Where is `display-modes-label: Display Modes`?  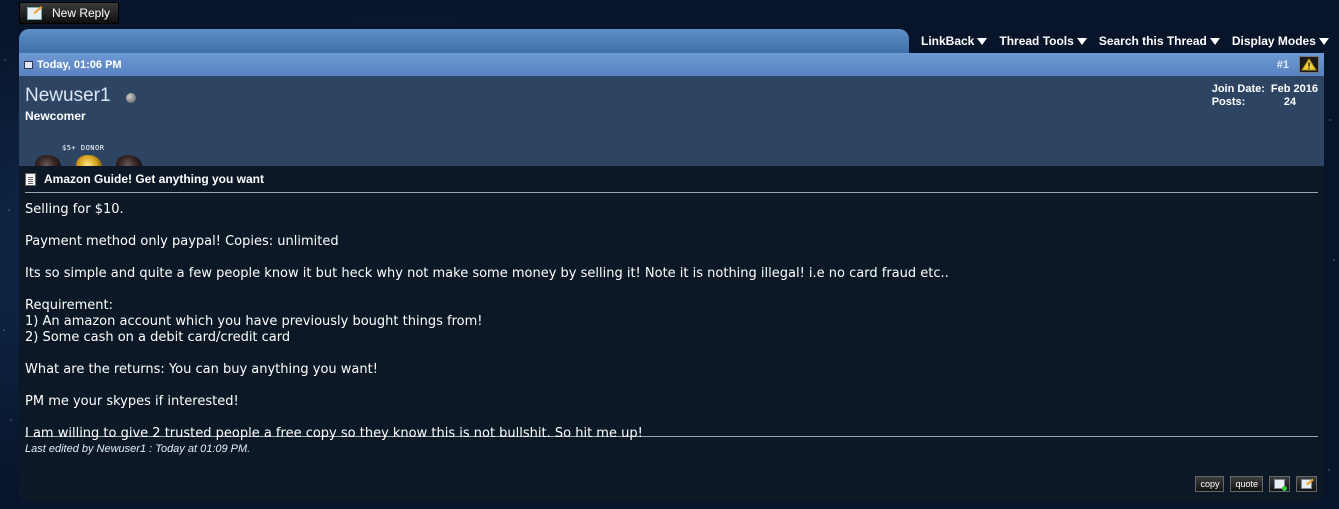
display-modes-label: Display Modes is located at coordinates (1273, 41).